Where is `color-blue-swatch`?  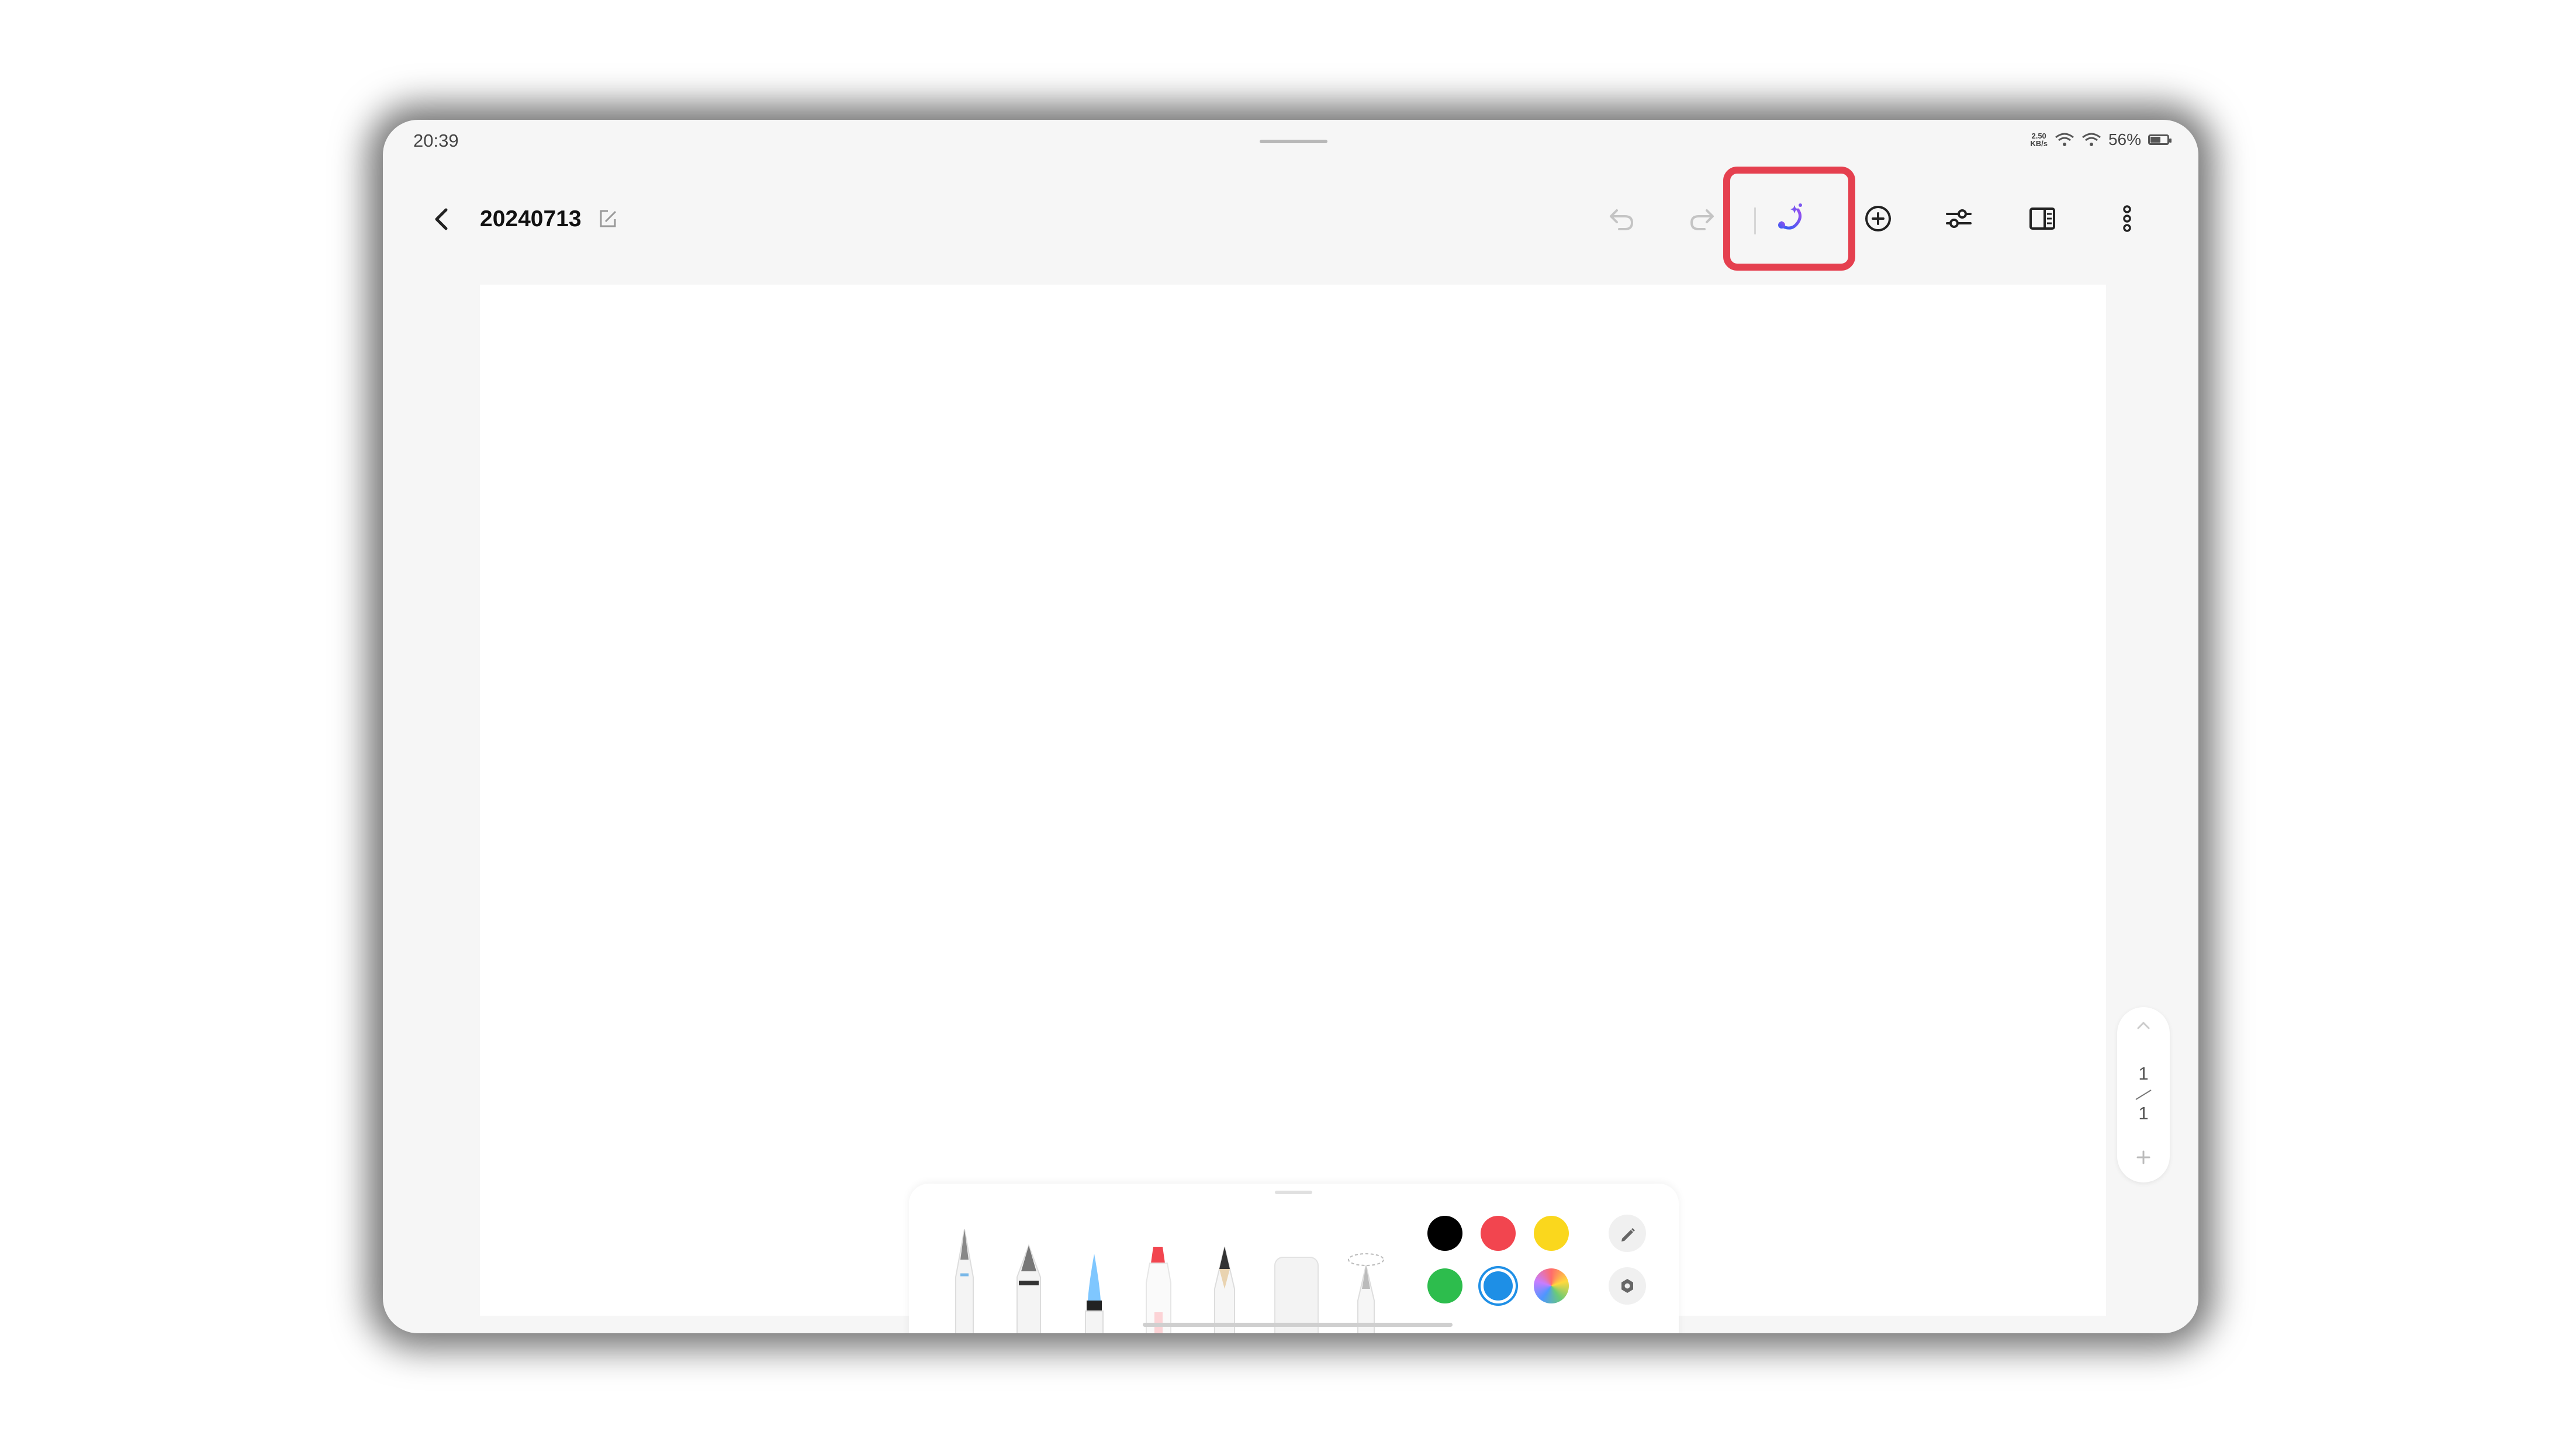
color-blue-swatch is located at coordinates (1498, 1286).